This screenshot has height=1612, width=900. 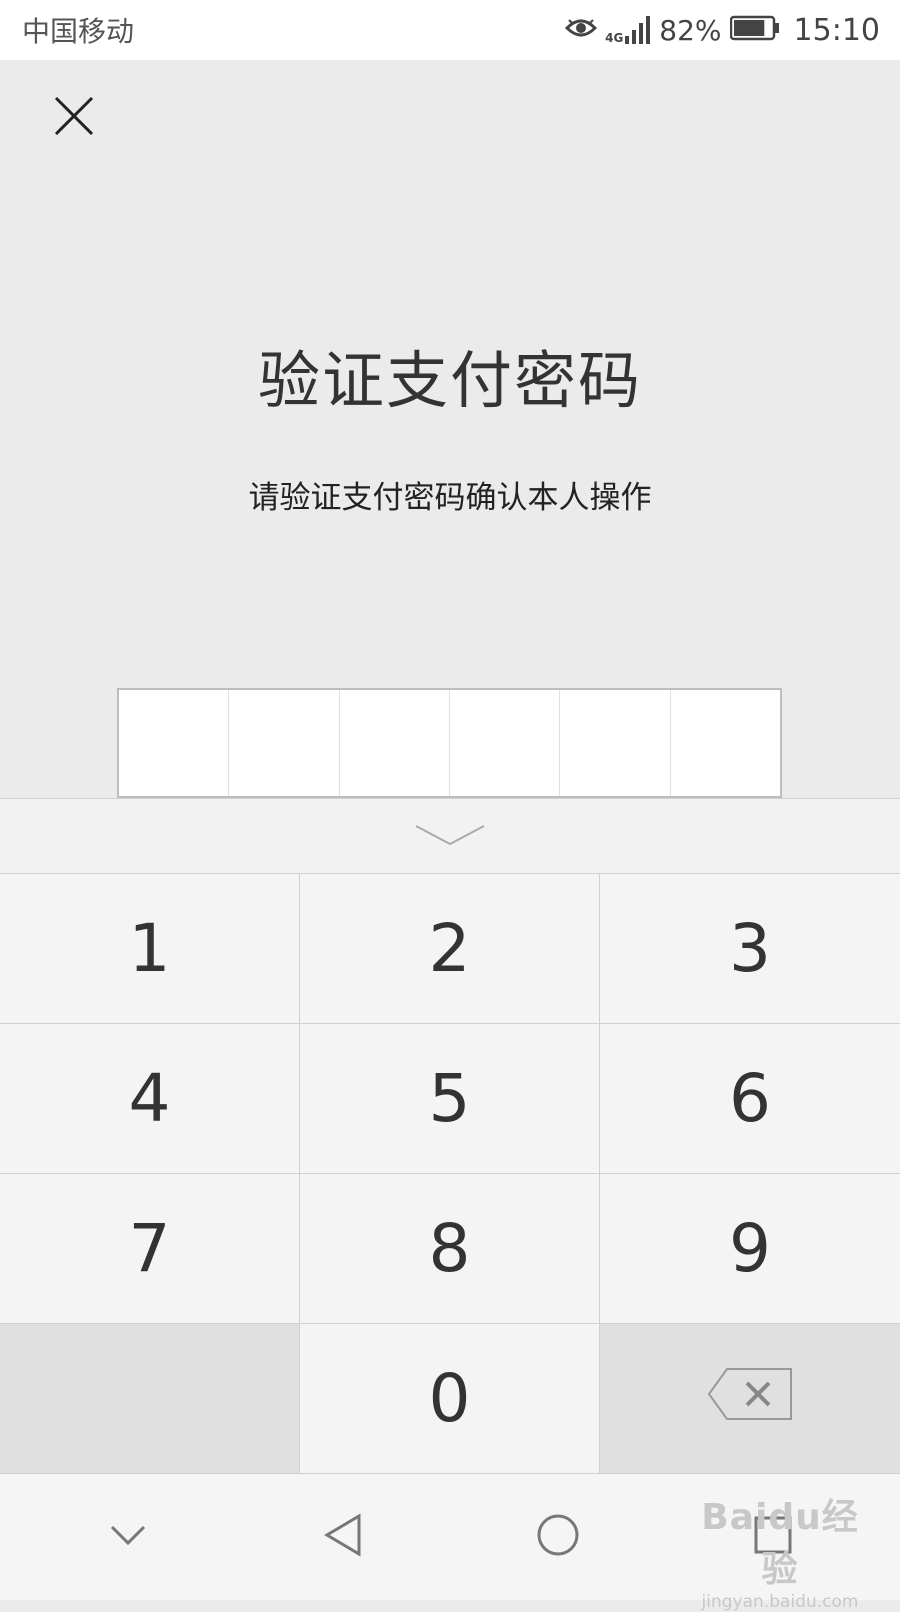 I want to click on key-5: 5, so click(x=450, y=1099).